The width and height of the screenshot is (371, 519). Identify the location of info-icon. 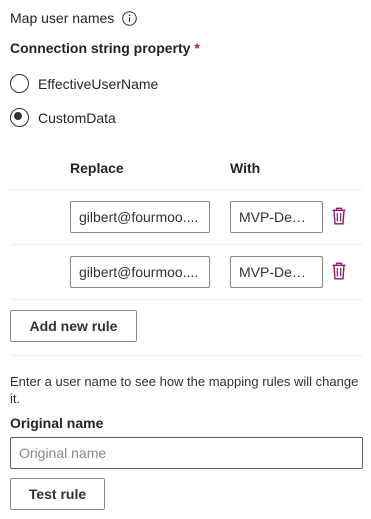
(130, 18).